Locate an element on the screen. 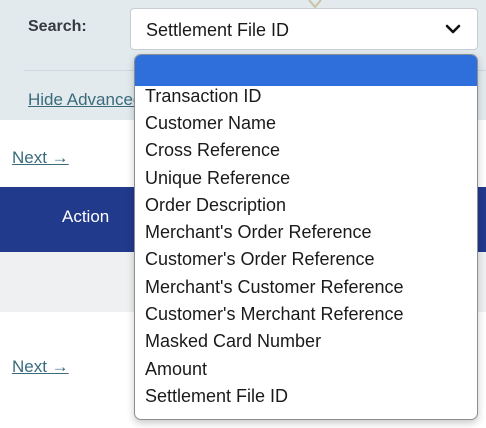 This screenshot has height=428, width=486. dropdown-option-customer-name: Customer Name is located at coordinates (210, 123).